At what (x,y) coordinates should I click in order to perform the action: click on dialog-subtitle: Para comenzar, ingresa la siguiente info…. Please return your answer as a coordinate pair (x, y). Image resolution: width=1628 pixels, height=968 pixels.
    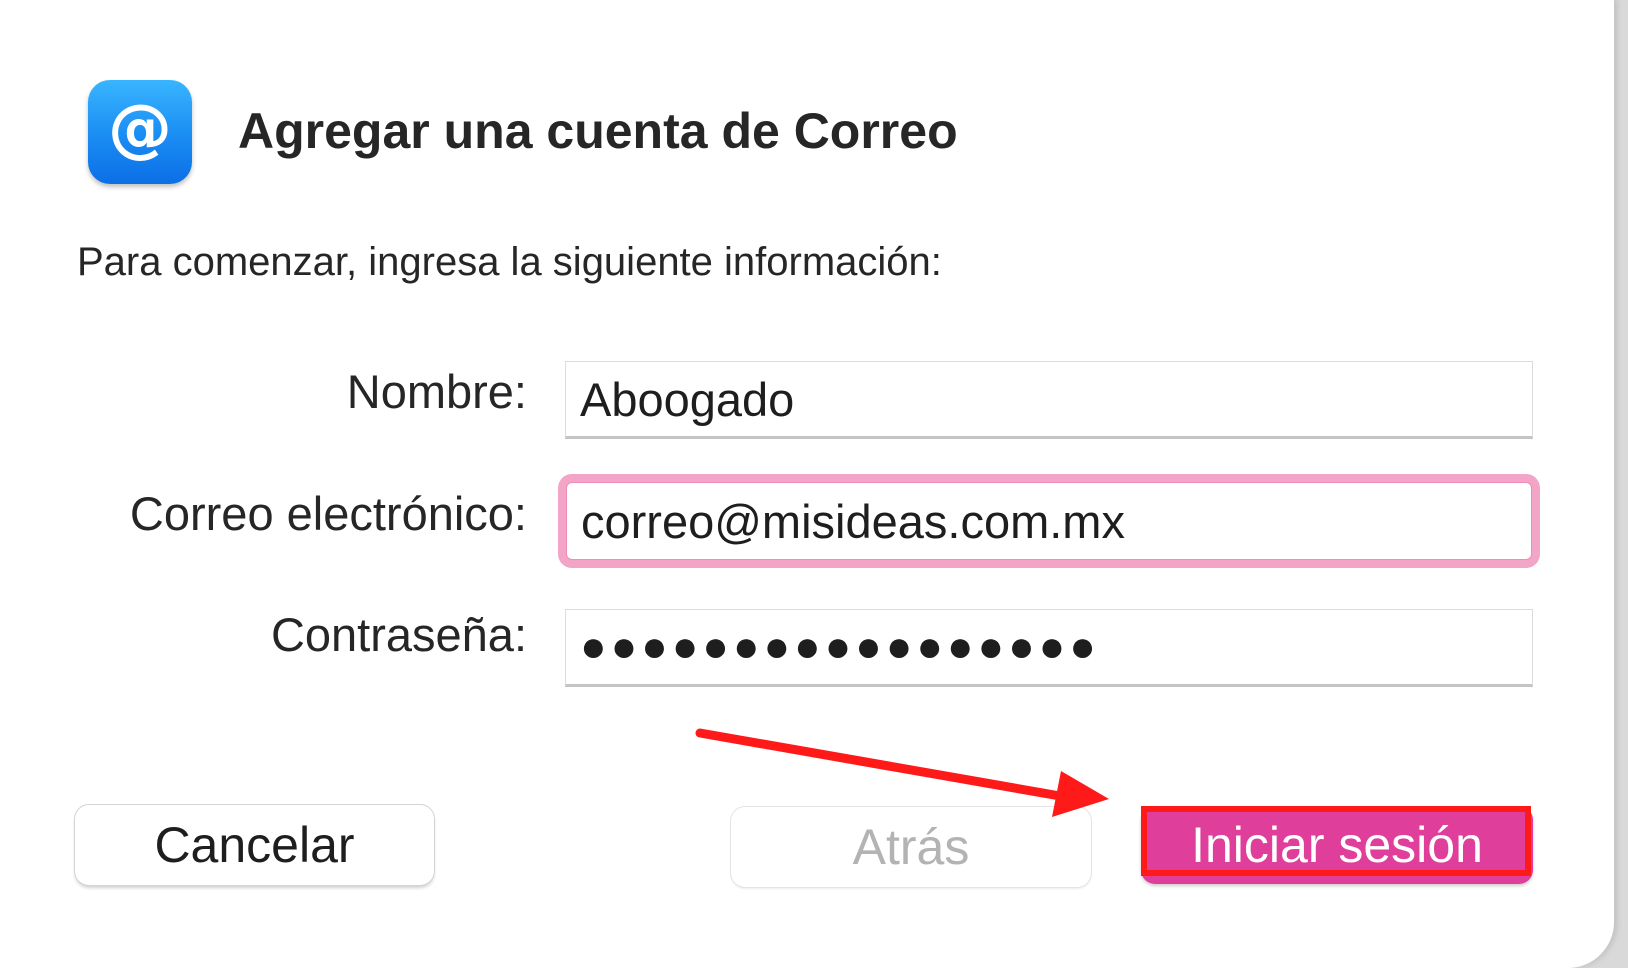
    Looking at the image, I should click on (509, 262).